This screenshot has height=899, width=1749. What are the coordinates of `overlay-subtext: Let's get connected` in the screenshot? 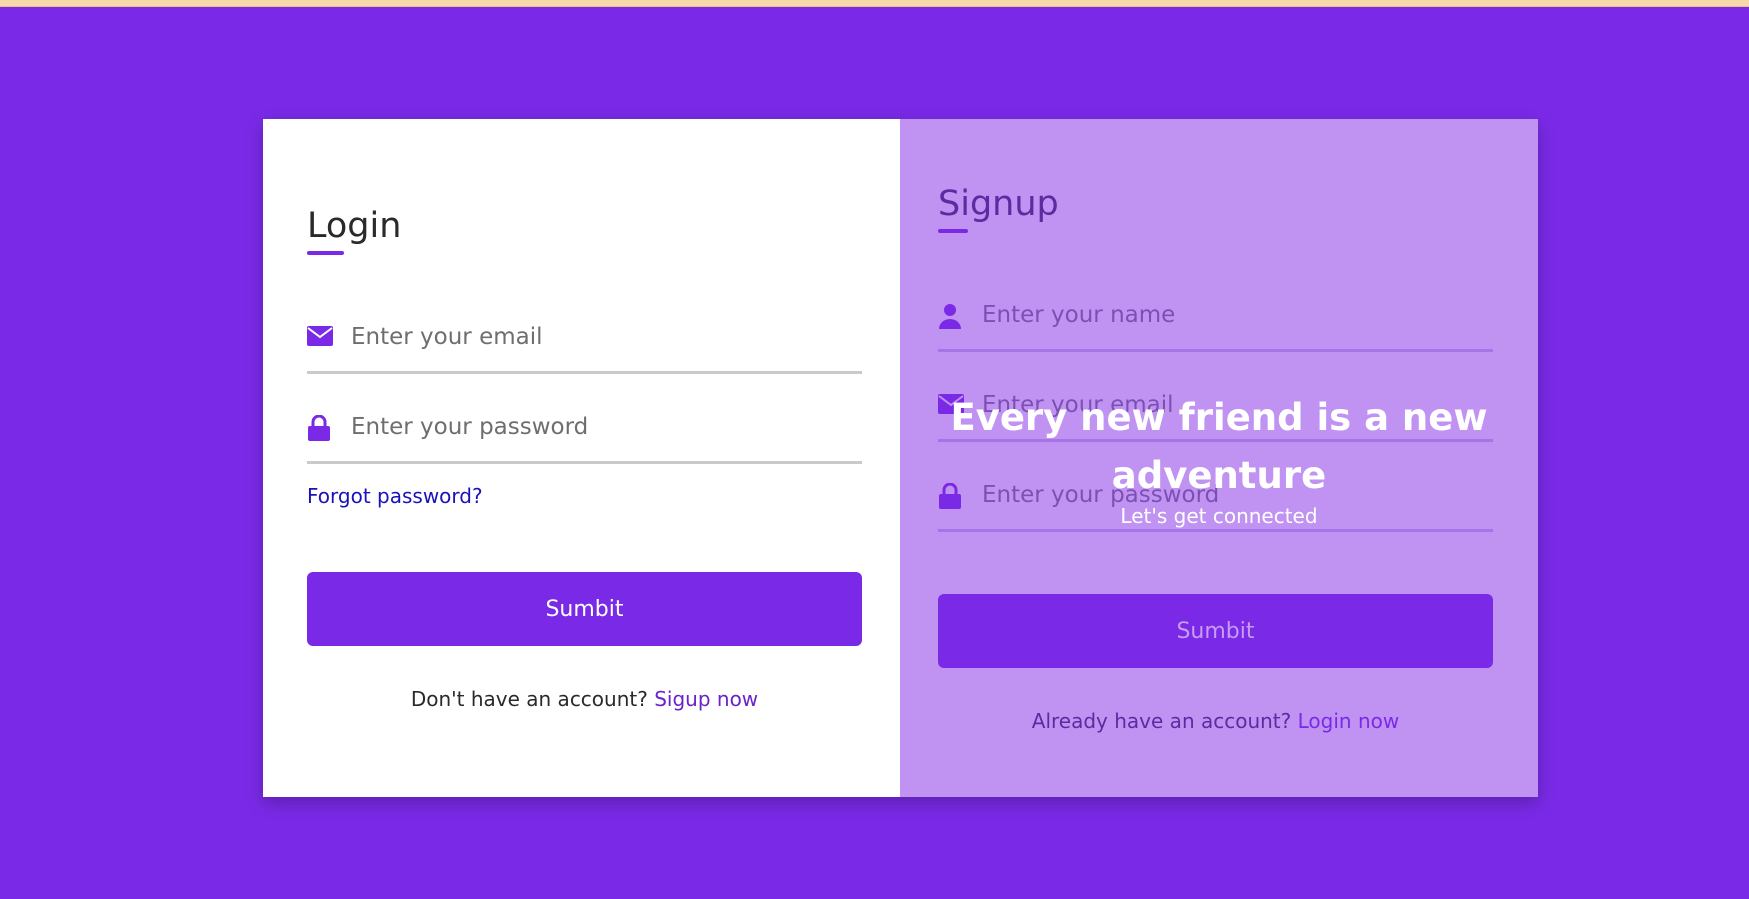 It's located at (1219, 516).